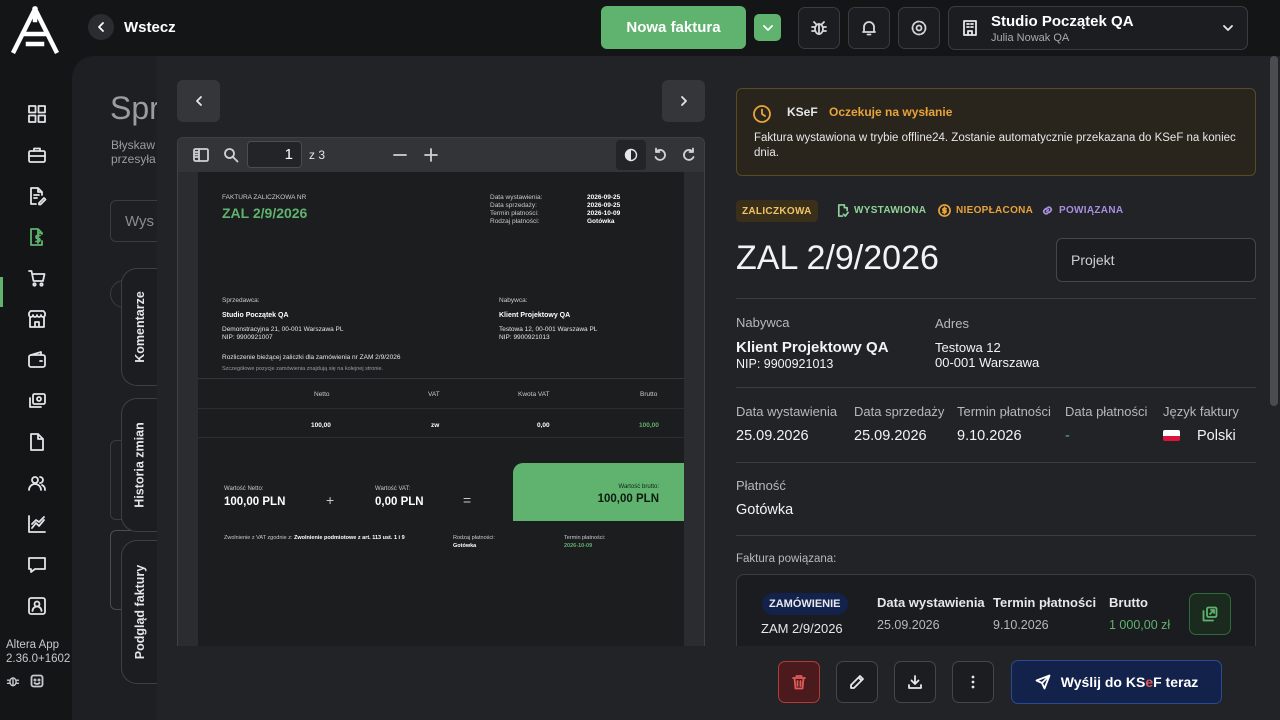  I want to click on nav-projects, so click(37, 155).